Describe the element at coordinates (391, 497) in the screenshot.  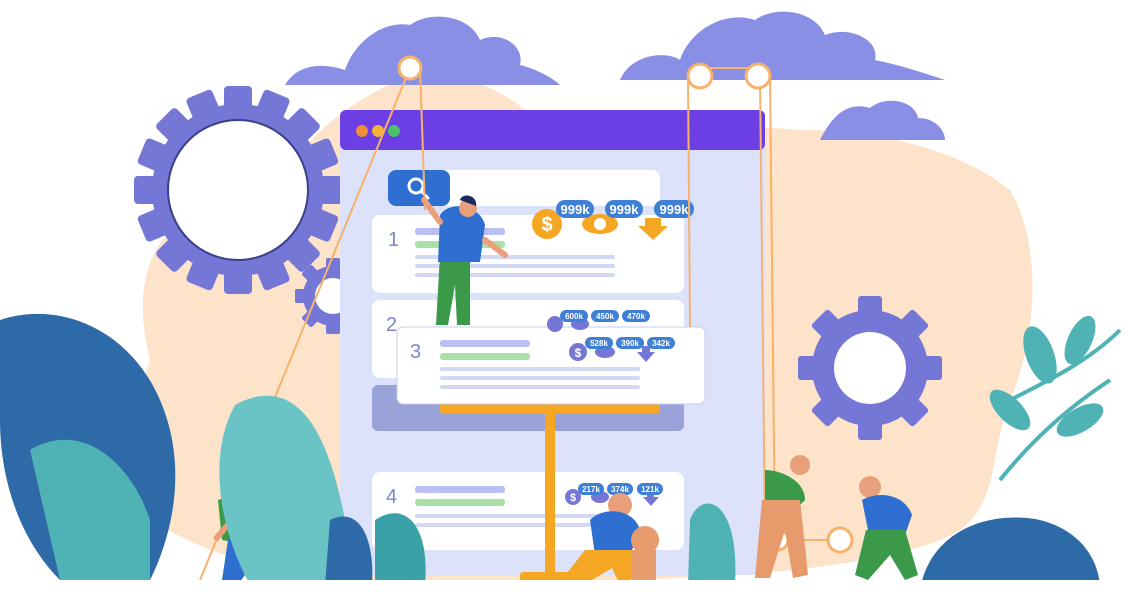
I see `result-rank-4: 4` at that location.